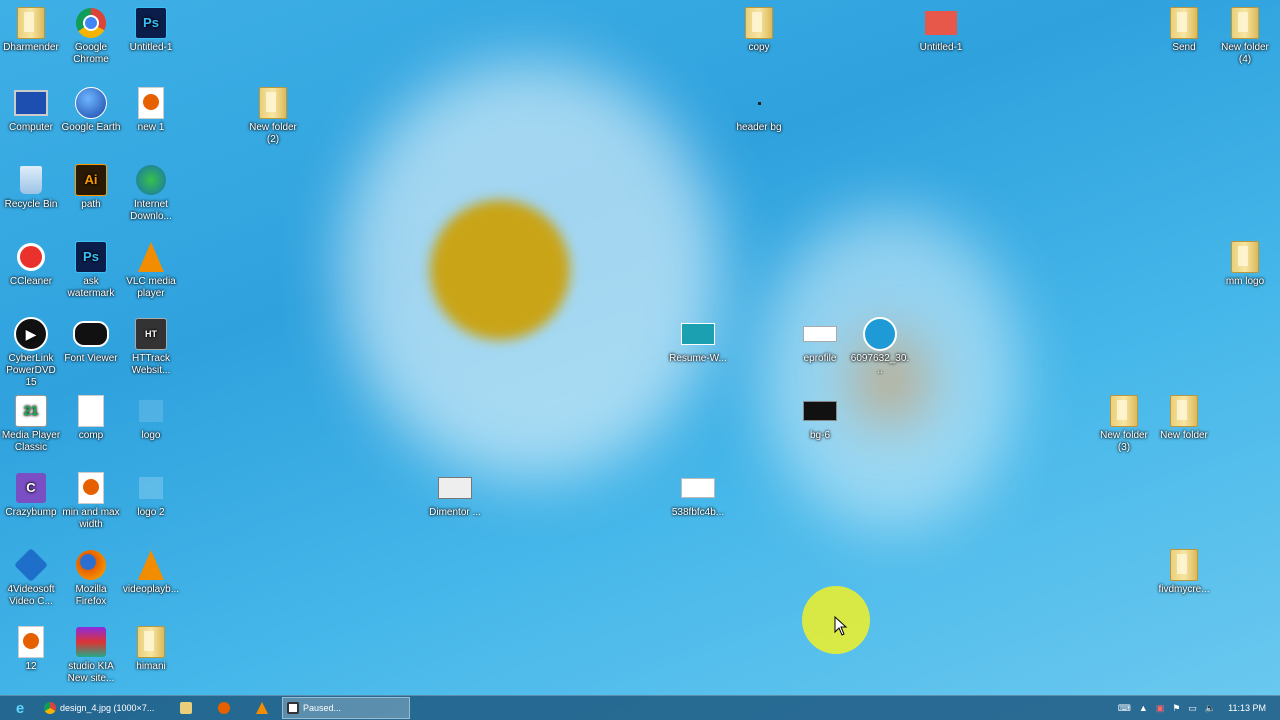  I want to click on desktop-icon-12: 12, so click(31, 646).